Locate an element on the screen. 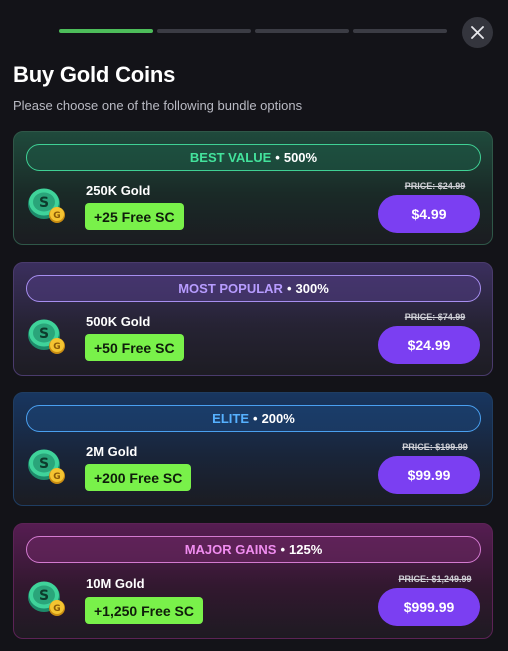 Image resolution: width=508 pixels, height=651 pixels. bundle-original-price: PRICE: $24.99 is located at coordinates (435, 186).